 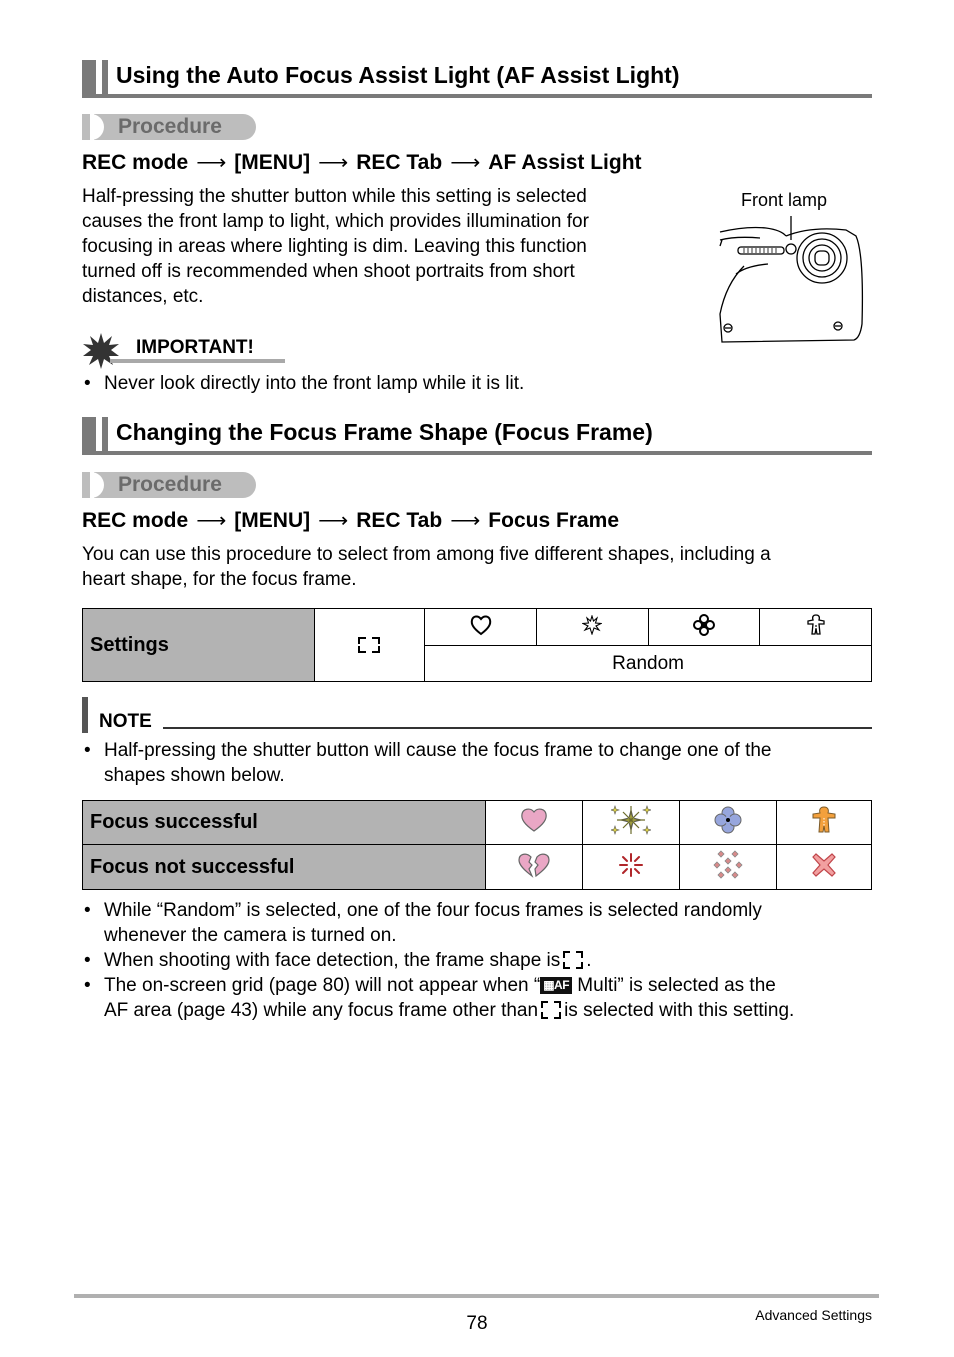 I want to click on bullet-text: shapes shown below., so click(x=194, y=775).